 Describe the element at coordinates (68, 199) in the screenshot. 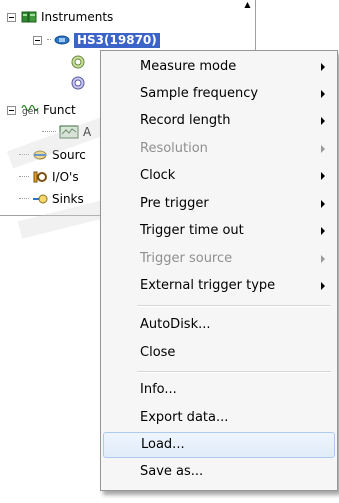

I see `tree-item-label: Sinks` at that location.